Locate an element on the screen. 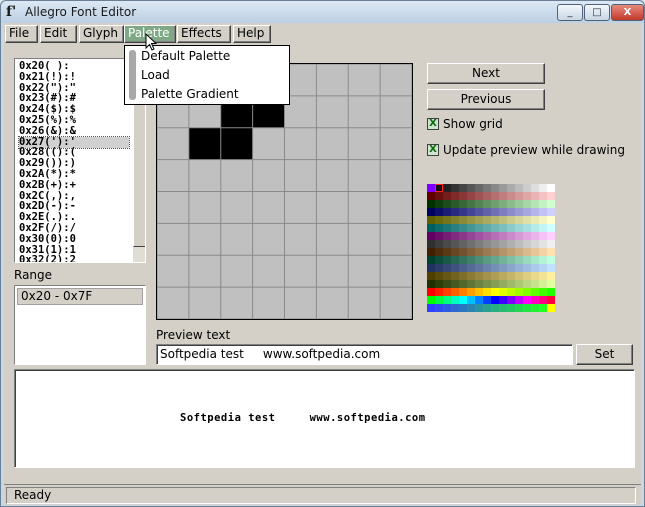  update-preview-checkbox: X is located at coordinates (433, 150).